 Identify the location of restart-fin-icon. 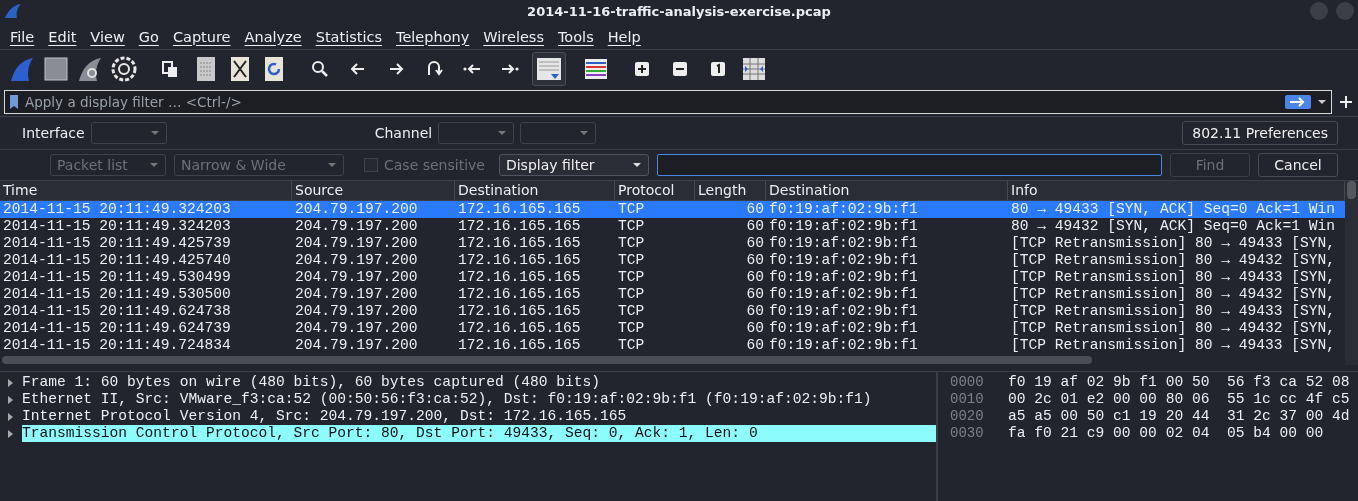
(90, 69).